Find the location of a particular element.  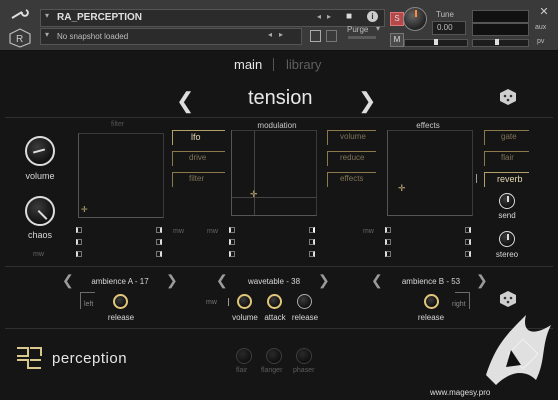

mod-slider-3-left is located at coordinates (232, 254).